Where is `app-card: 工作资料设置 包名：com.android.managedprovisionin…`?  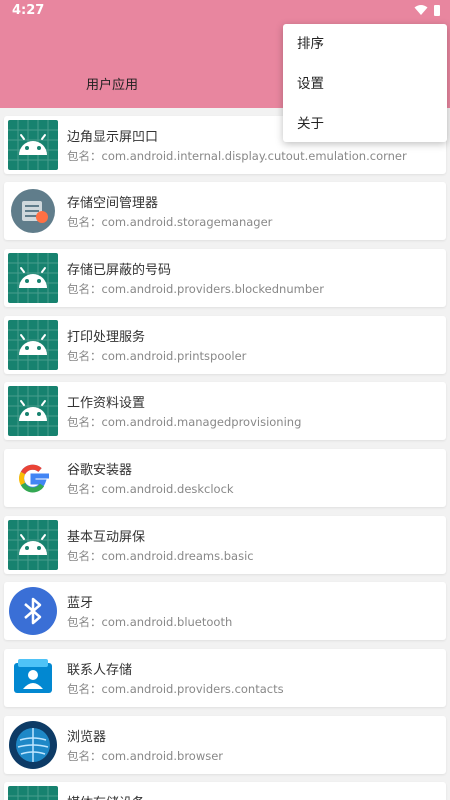 app-card: 工作资料设置 包名：com.android.managedprovisionin… is located at coordinates (225, 411).